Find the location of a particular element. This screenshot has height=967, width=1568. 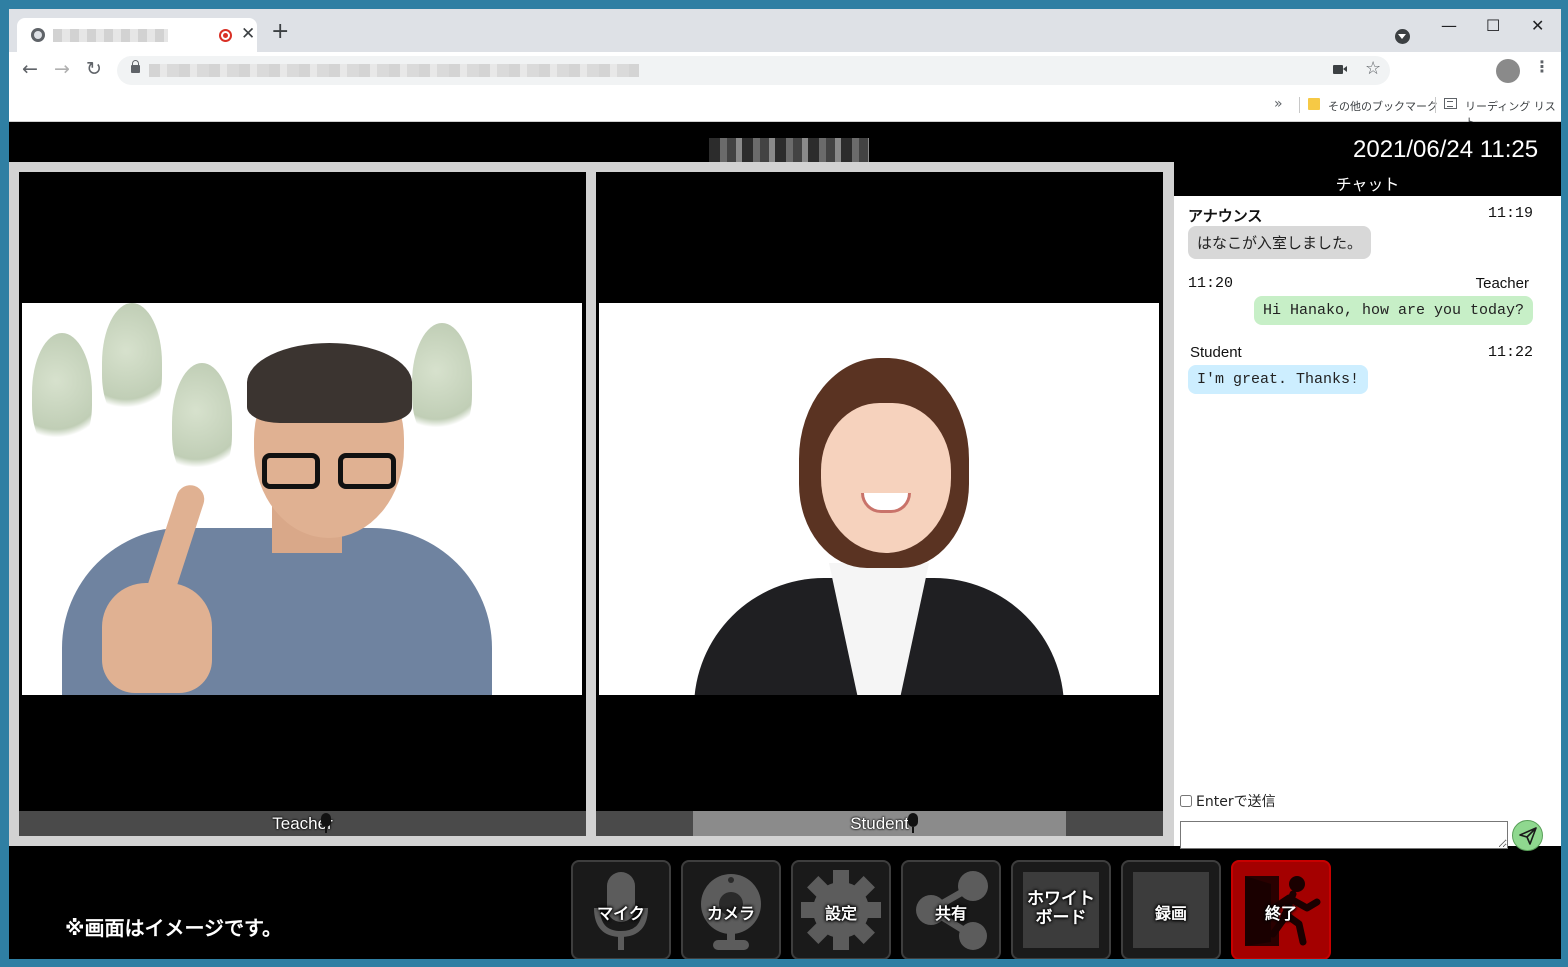

browser-toolbar: ← → ↻ ☆ ⋮ is located at coordinates (785, 72).